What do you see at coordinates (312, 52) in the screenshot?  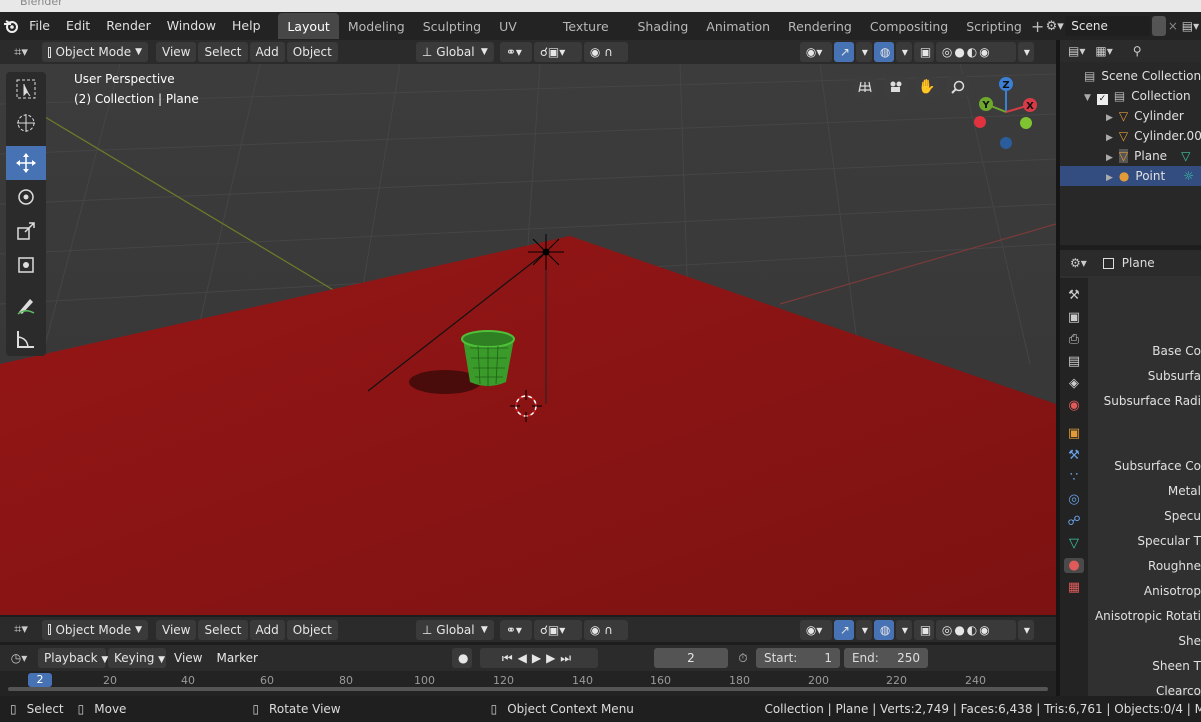 I see `menu-object: Object` at bounding box center [312, 52].